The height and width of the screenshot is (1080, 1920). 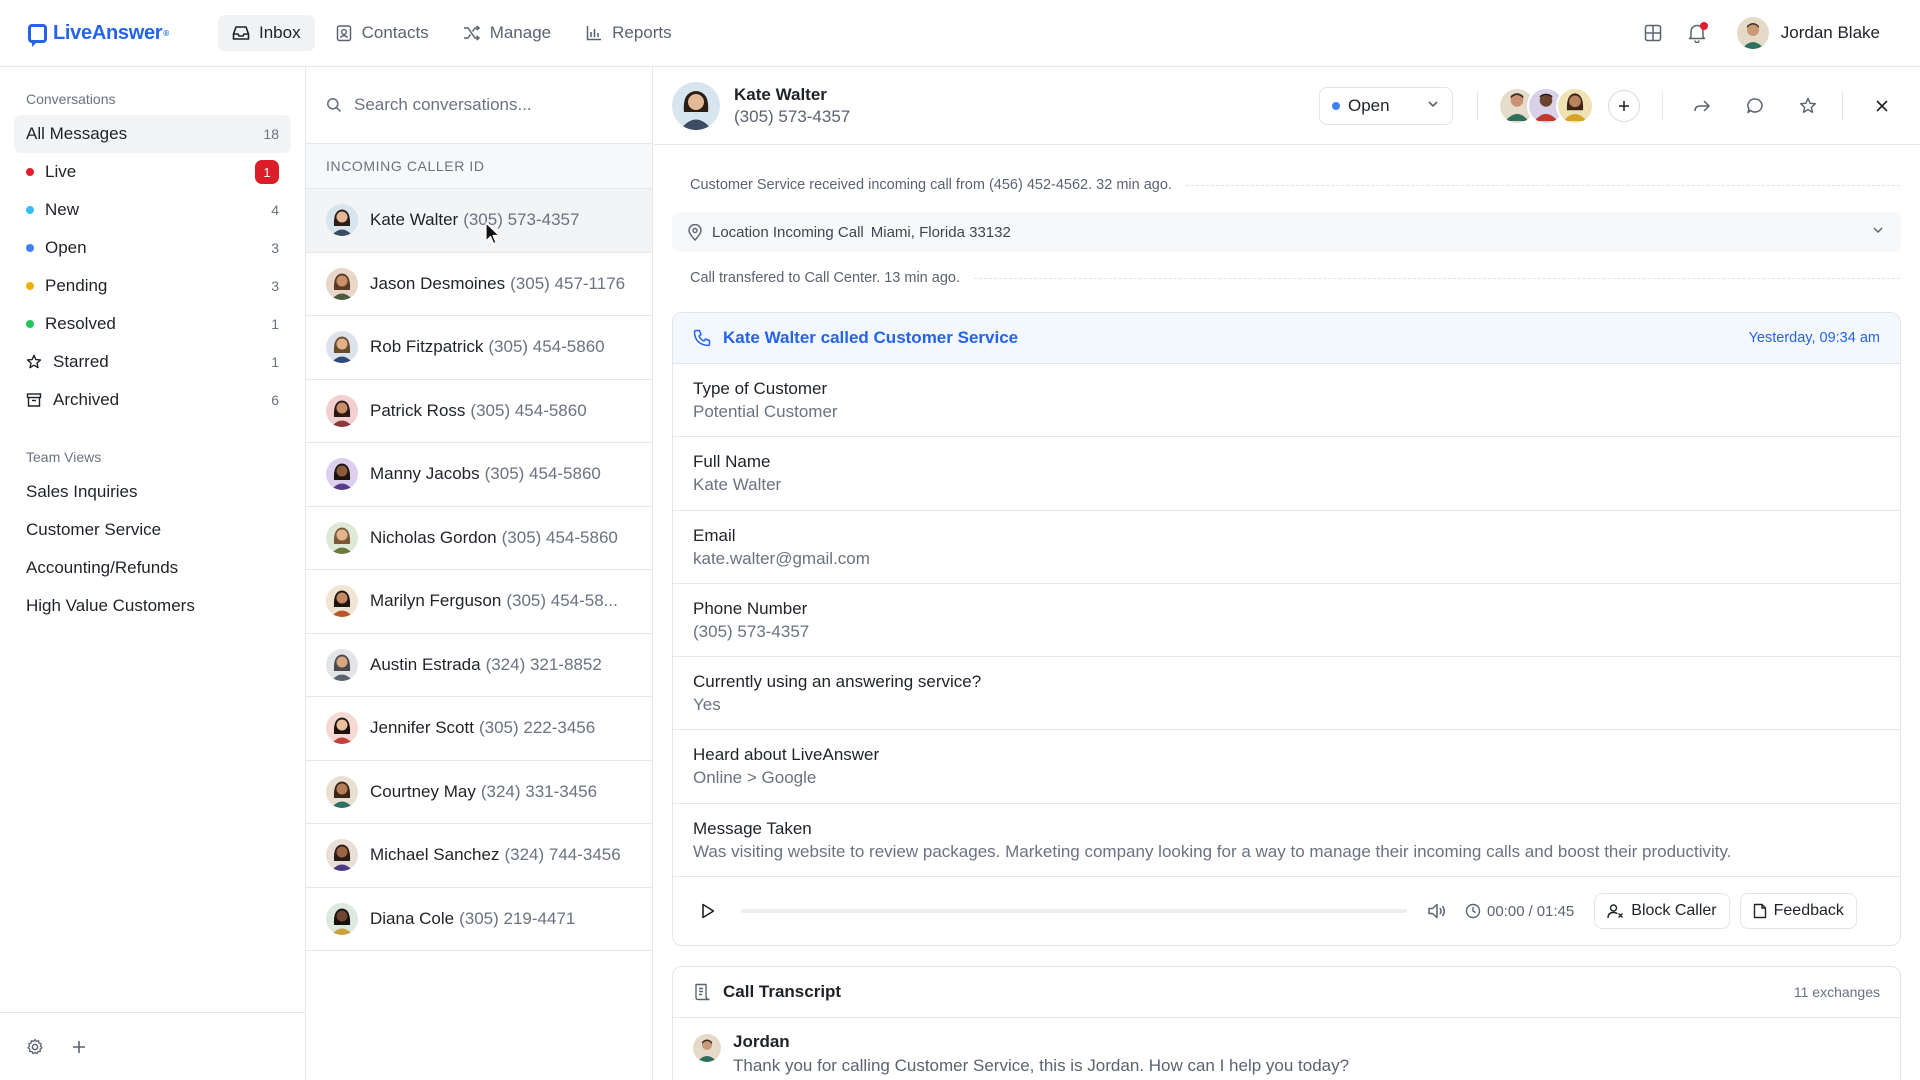 What do you see at coordinates (479, 221) in the screenshot?
I see `conversation-item: Kate Walter (305) 573-4357` at bounding box center [479, 221].